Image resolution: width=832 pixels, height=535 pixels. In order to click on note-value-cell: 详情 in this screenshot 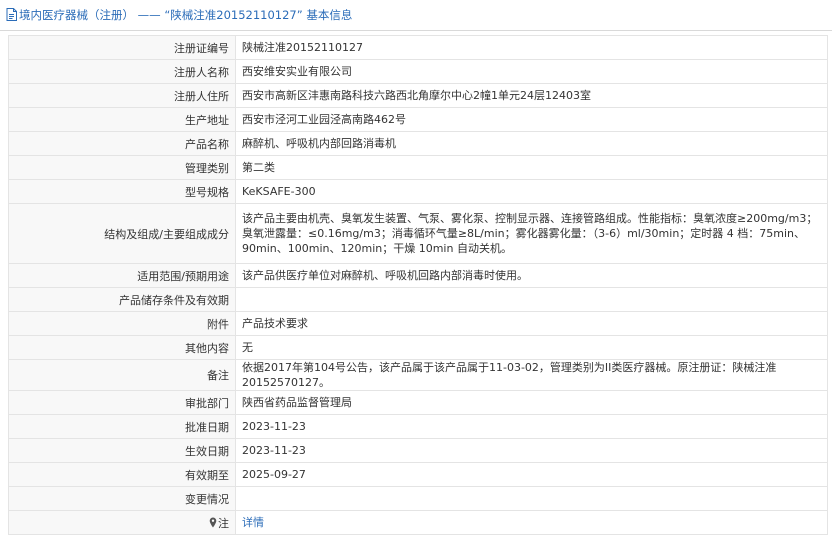, I will do `click(531, 522)`.